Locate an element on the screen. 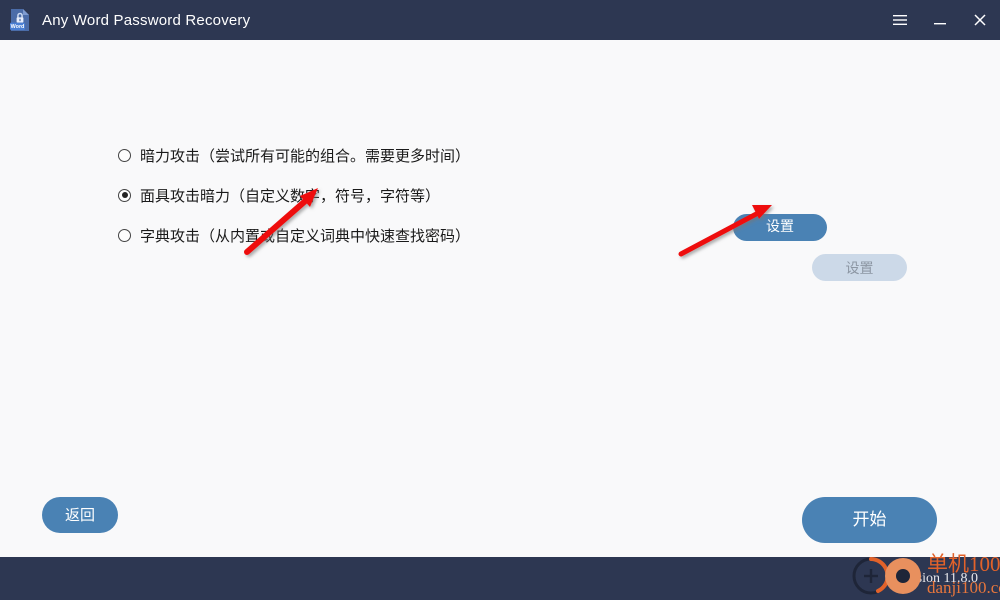 The width and height of the screenshot is (1000, 600). option-dictionary-attack: 字典攻击（从内置或自定义词典中快速查找密码） is located at coordinates (294, 235).